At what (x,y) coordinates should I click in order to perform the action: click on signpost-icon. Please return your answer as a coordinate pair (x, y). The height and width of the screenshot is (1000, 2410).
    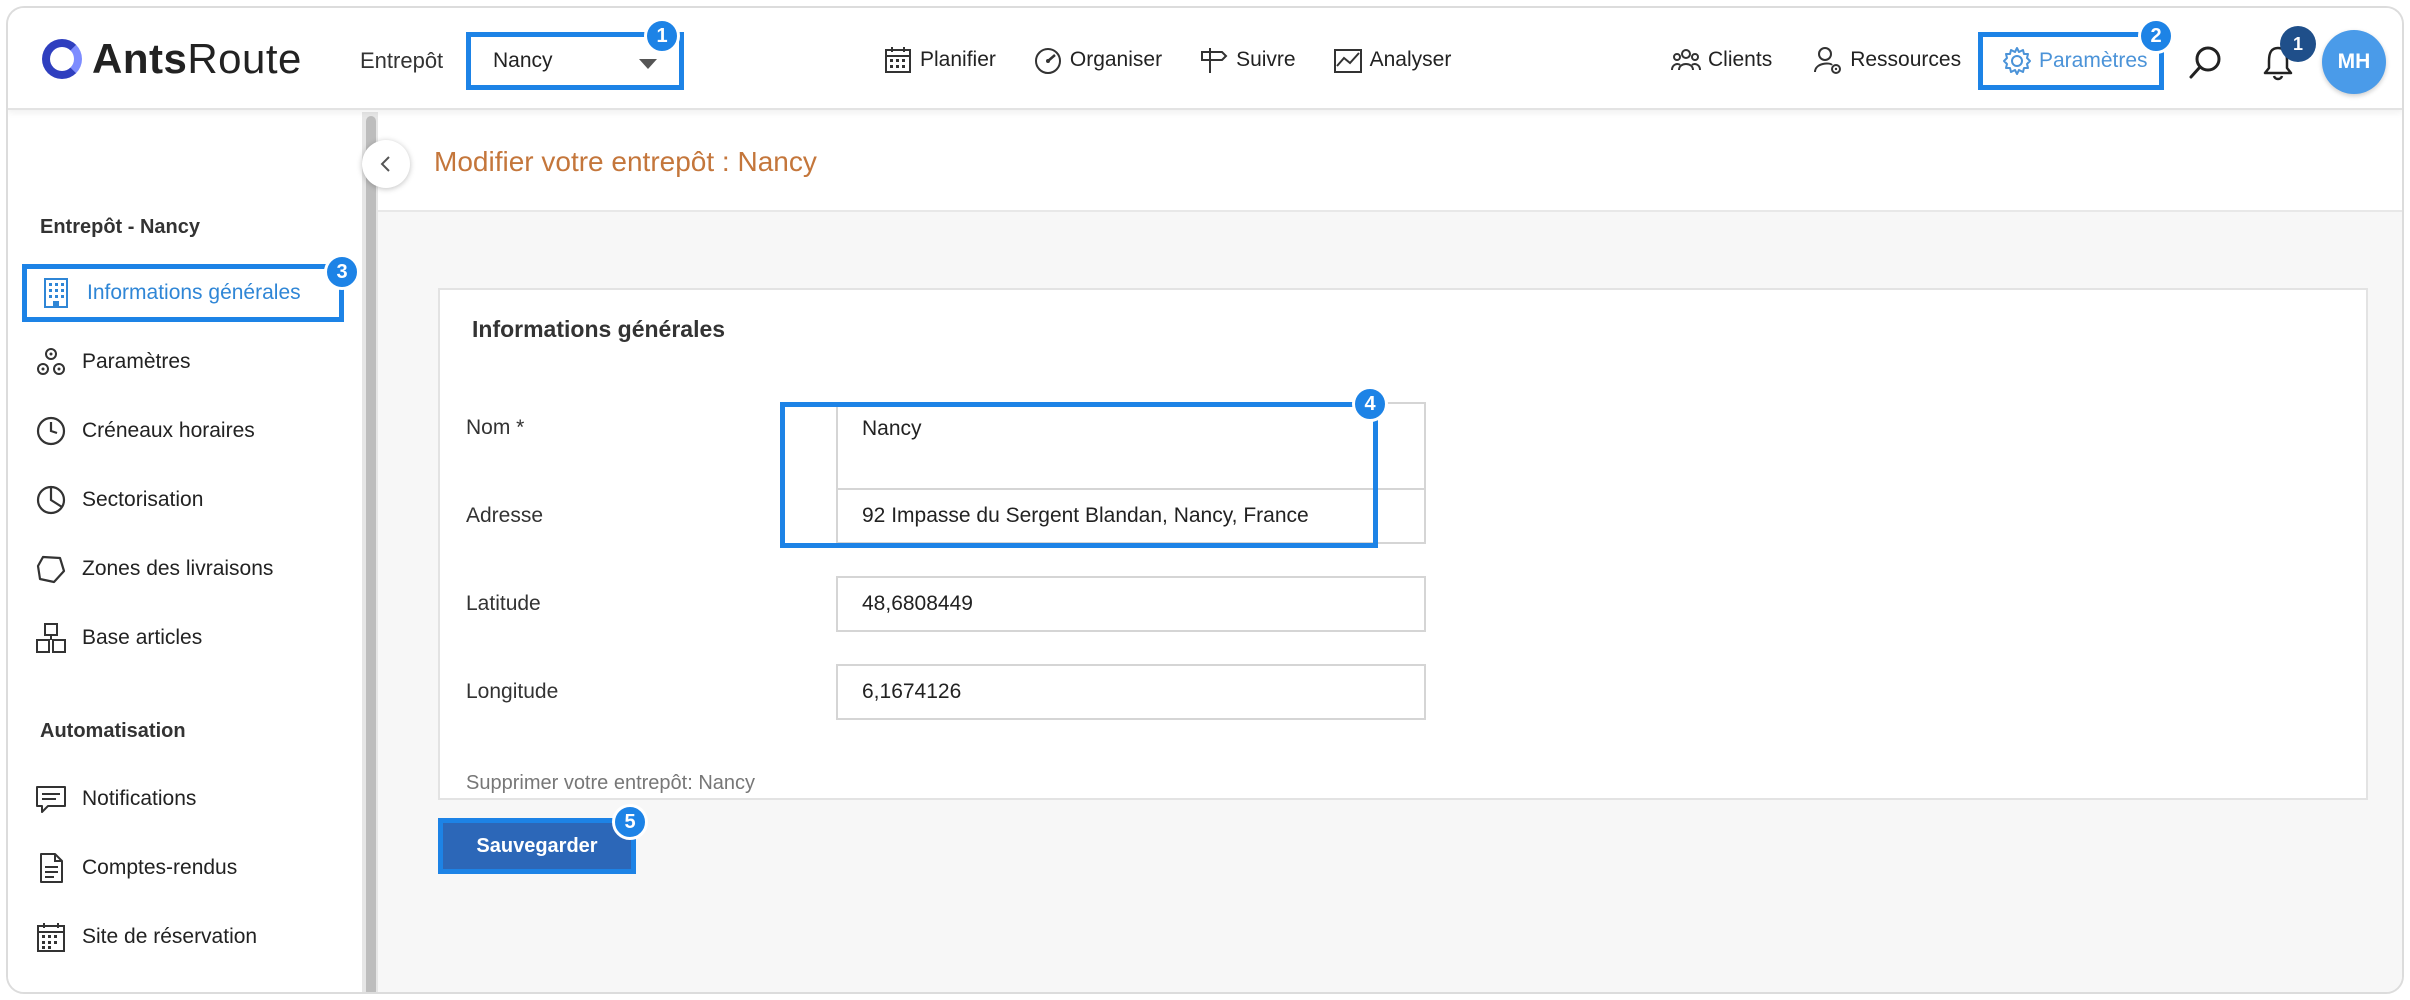
    Looking at the image, I should click on (1214, 60).